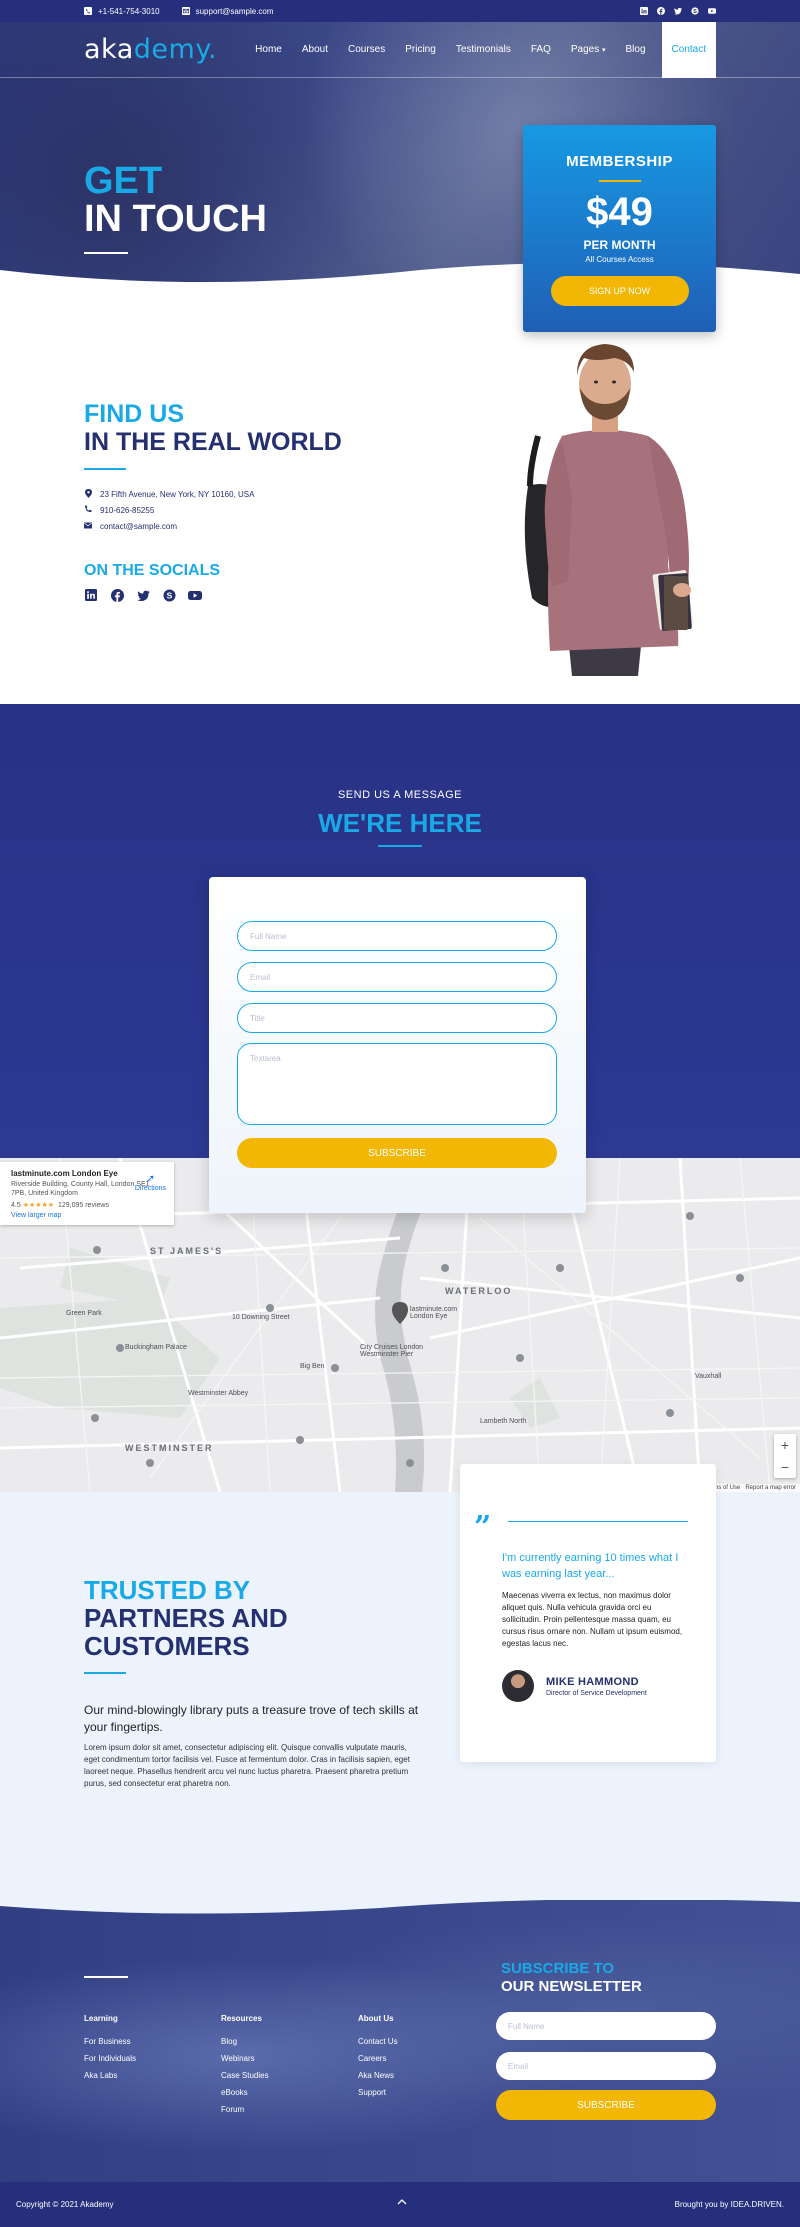  I want to click on footer-link: Forum, so click(245, 2113).